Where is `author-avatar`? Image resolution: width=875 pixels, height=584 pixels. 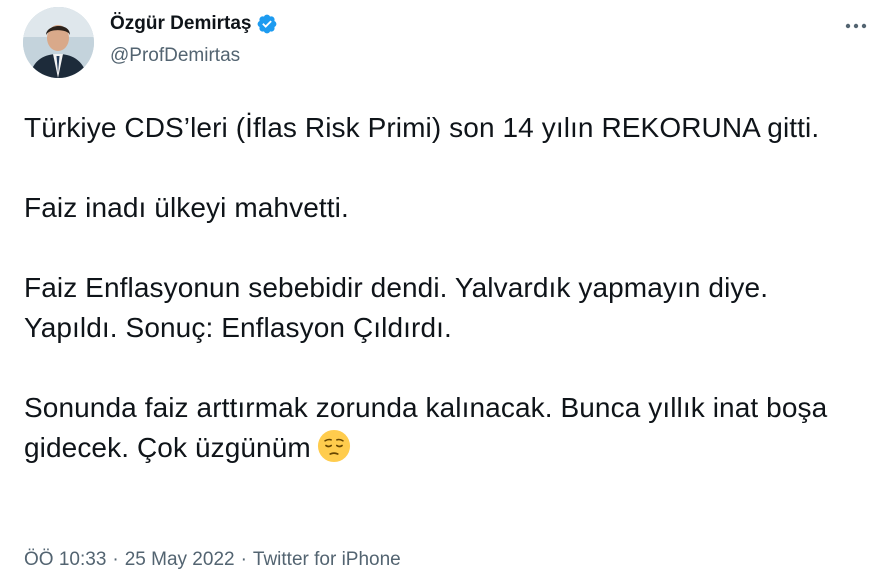 author-avatar is located at coordinates (58, 42).